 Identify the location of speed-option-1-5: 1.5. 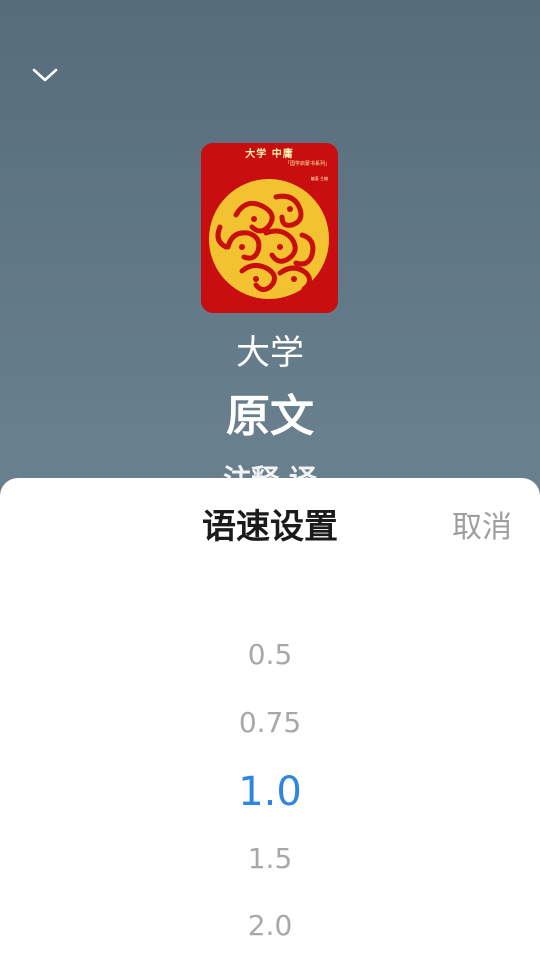
(270, 859).